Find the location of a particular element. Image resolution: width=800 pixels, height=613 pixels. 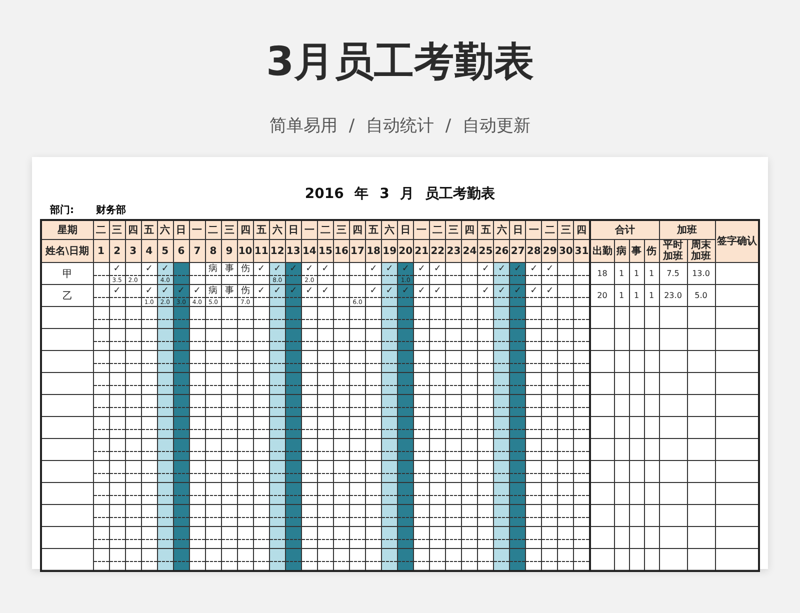

header-cell: 出勤 is located at coordinates (602, 251).